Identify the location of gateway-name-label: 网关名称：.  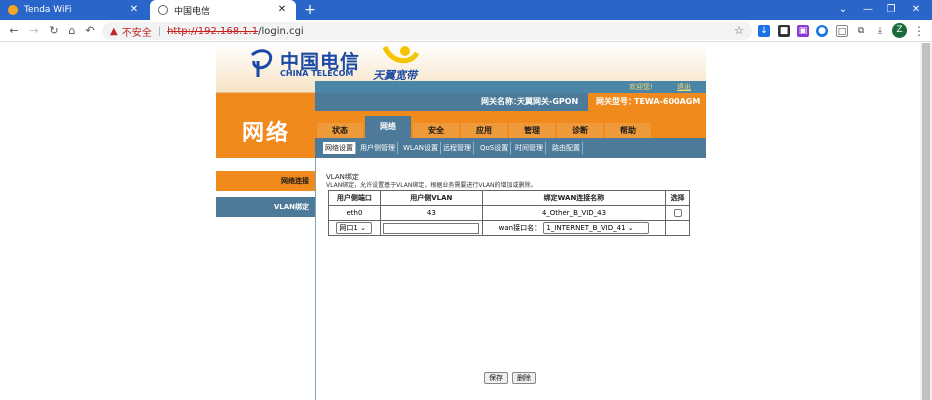
(501, 101).